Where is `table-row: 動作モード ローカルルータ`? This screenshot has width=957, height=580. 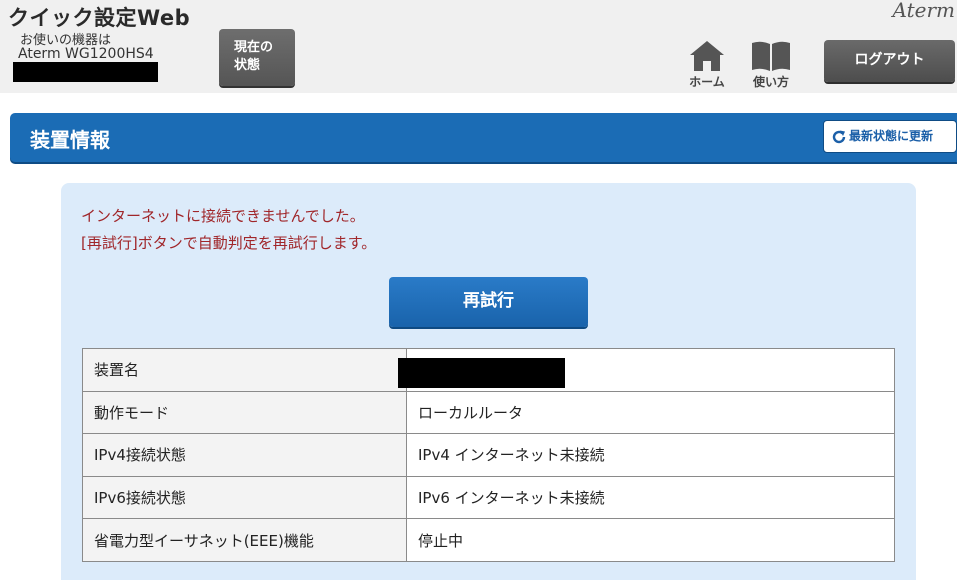 table-row: 動作モード ローカルルータ is located at coordinates (488, 412).